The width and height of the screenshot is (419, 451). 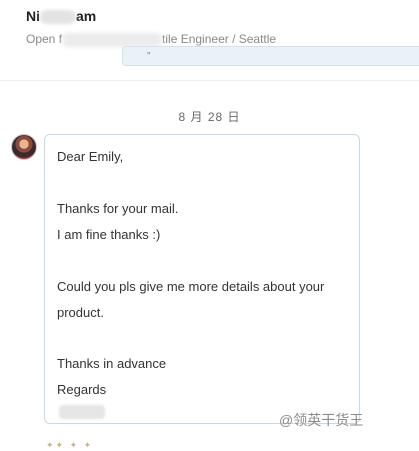 What do you see at coordinates (209, 80) in the screenshot?
I see `header-divider` at bounding box center [209, 80].